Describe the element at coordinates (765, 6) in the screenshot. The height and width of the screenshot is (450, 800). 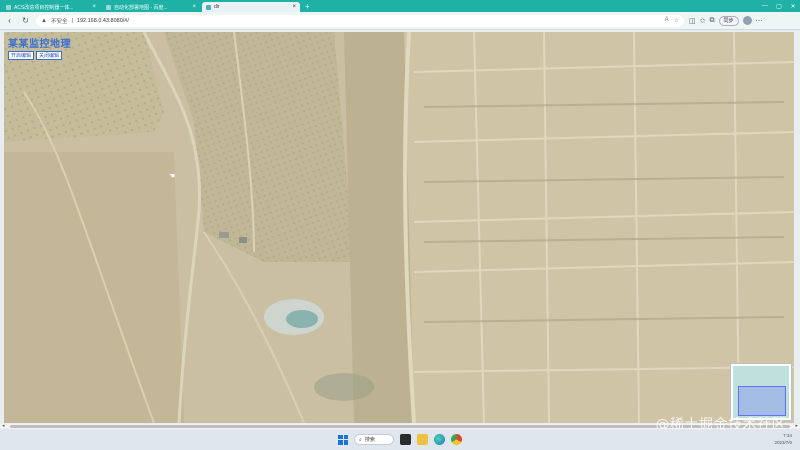
I see `minimize-button: —` at that location.